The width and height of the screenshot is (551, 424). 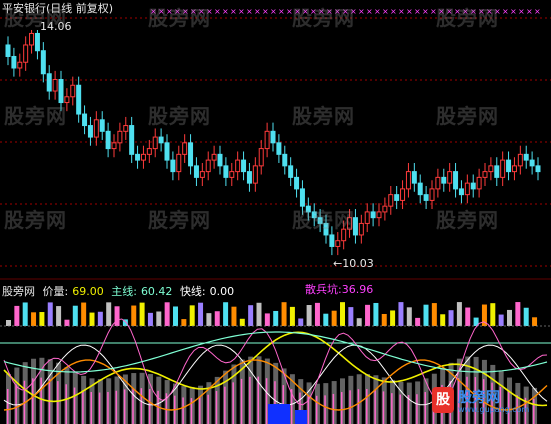 I want to click on logo-name: 股旁网, so click(x=479, y=398).